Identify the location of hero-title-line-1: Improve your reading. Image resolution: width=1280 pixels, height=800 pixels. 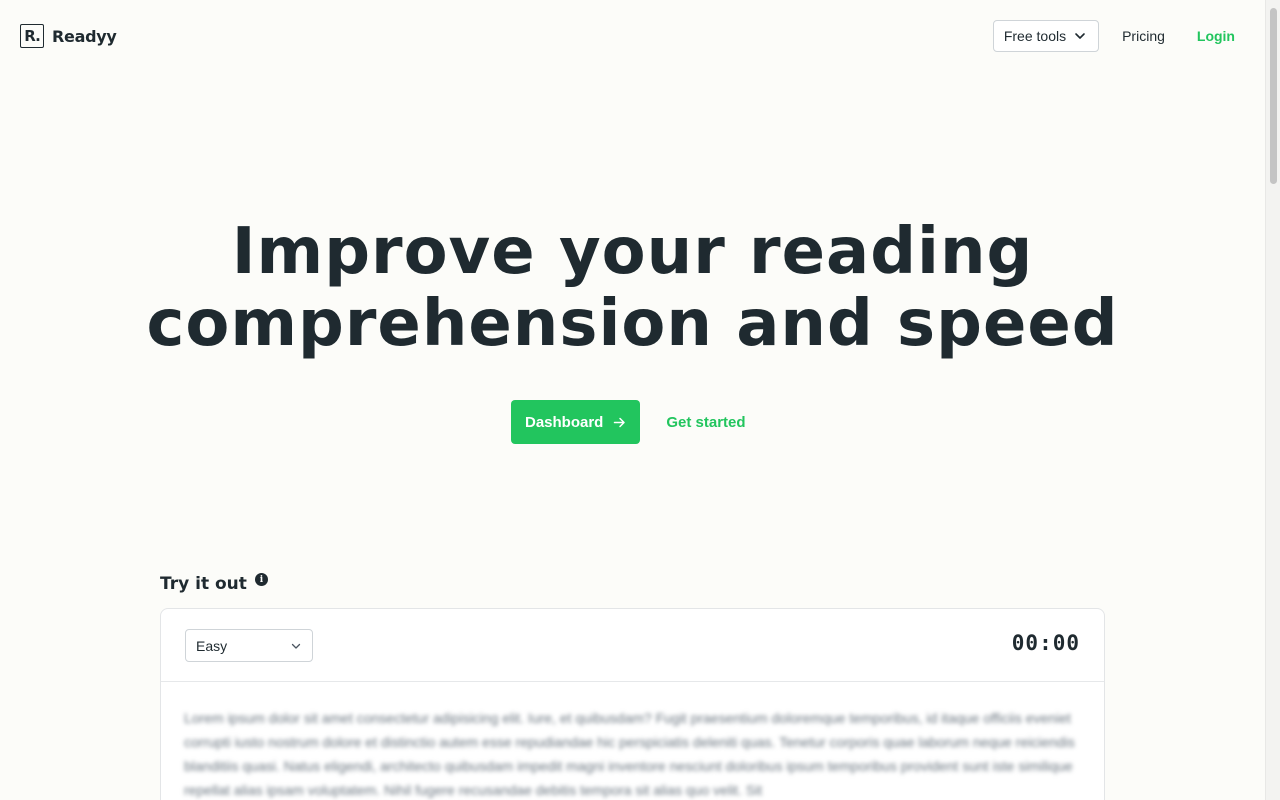
(632, 252).